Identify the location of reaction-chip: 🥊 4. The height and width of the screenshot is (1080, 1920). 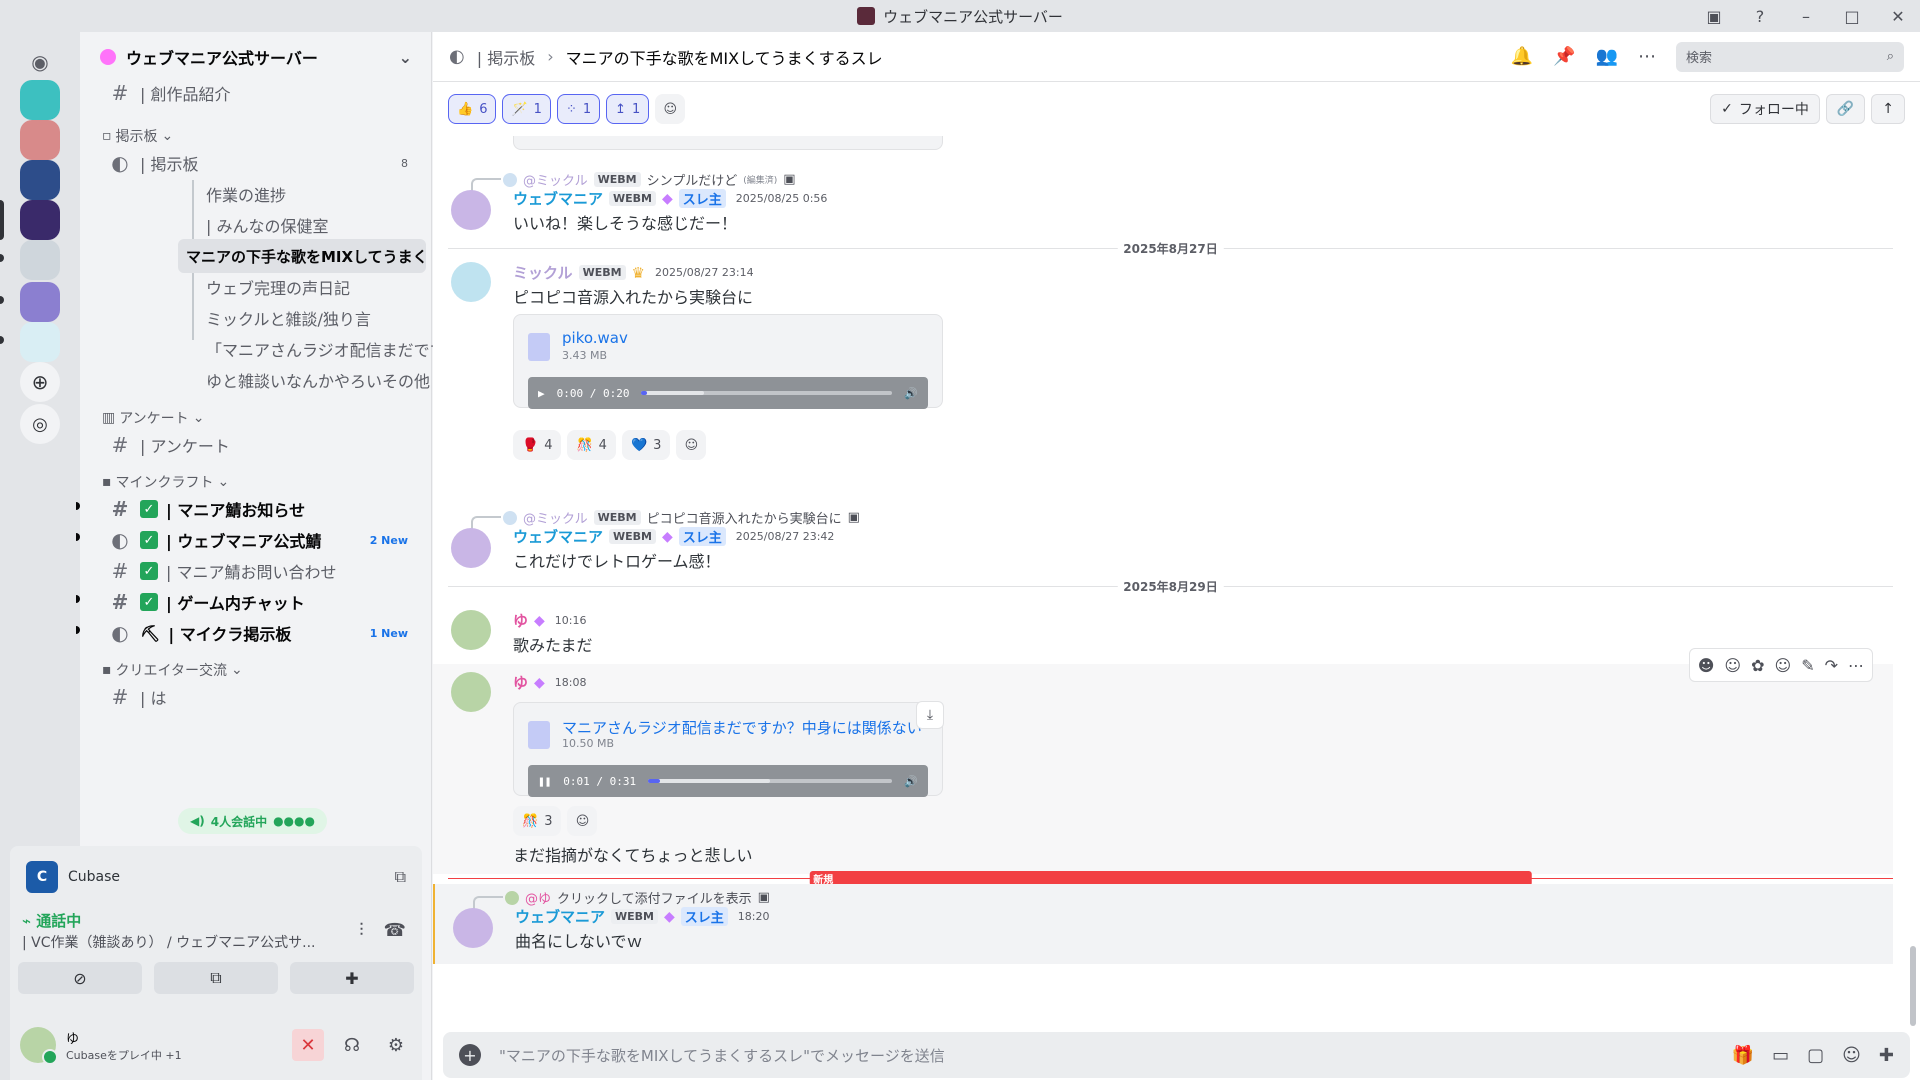
(537, 445).